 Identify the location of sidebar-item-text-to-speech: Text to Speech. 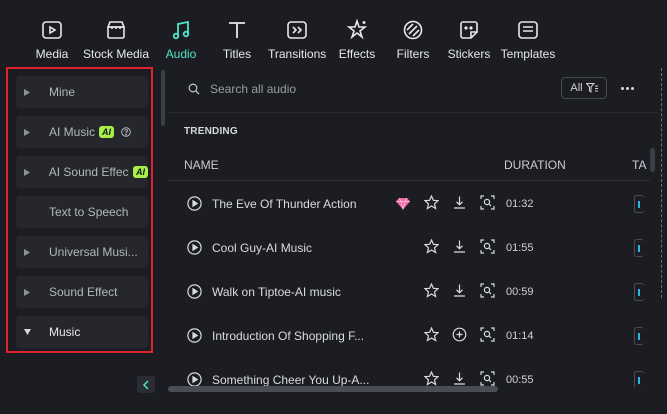
(82, 212).